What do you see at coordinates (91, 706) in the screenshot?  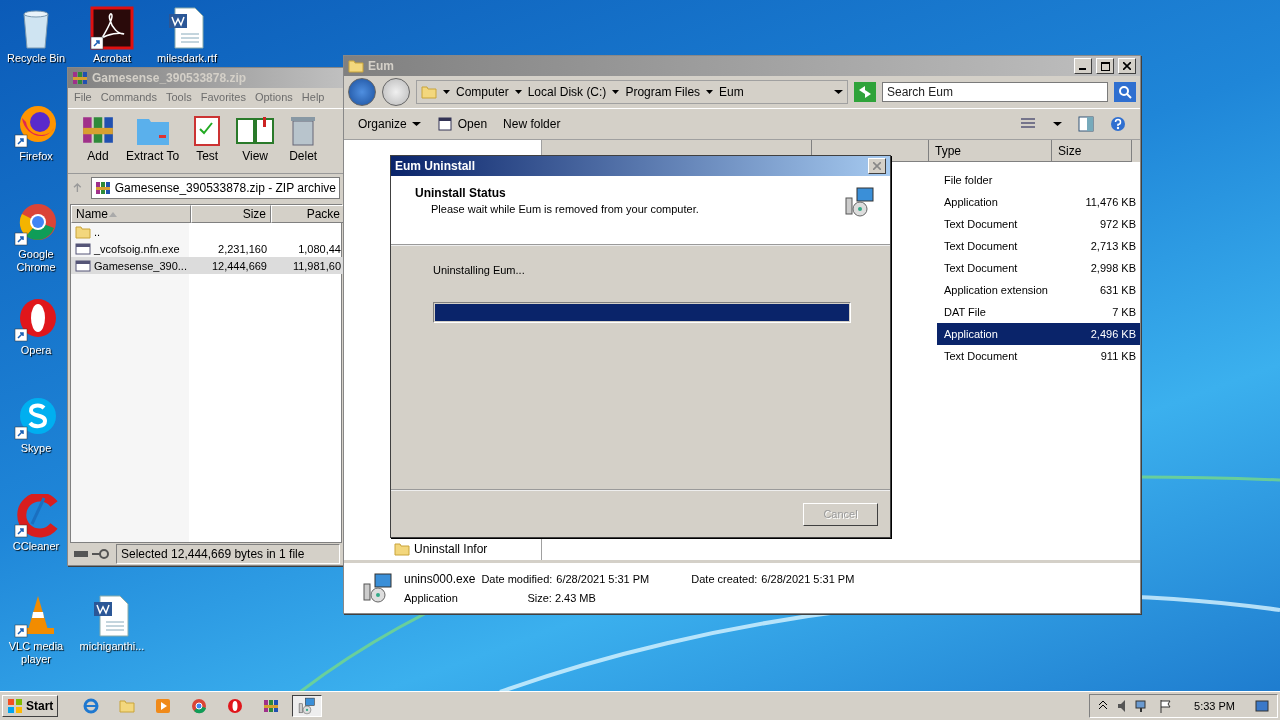 I see `browser-e-icon` at bounding box center [91, 706].